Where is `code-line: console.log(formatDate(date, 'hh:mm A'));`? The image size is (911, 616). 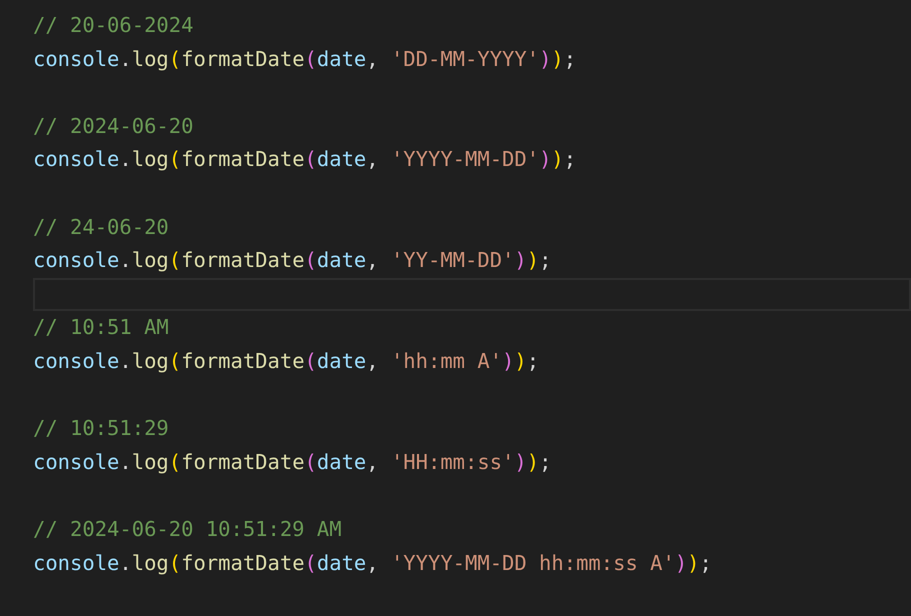 code-line: console.log(formatDate(date, 'hh:mm A')); is located at coordinates (286, 360).